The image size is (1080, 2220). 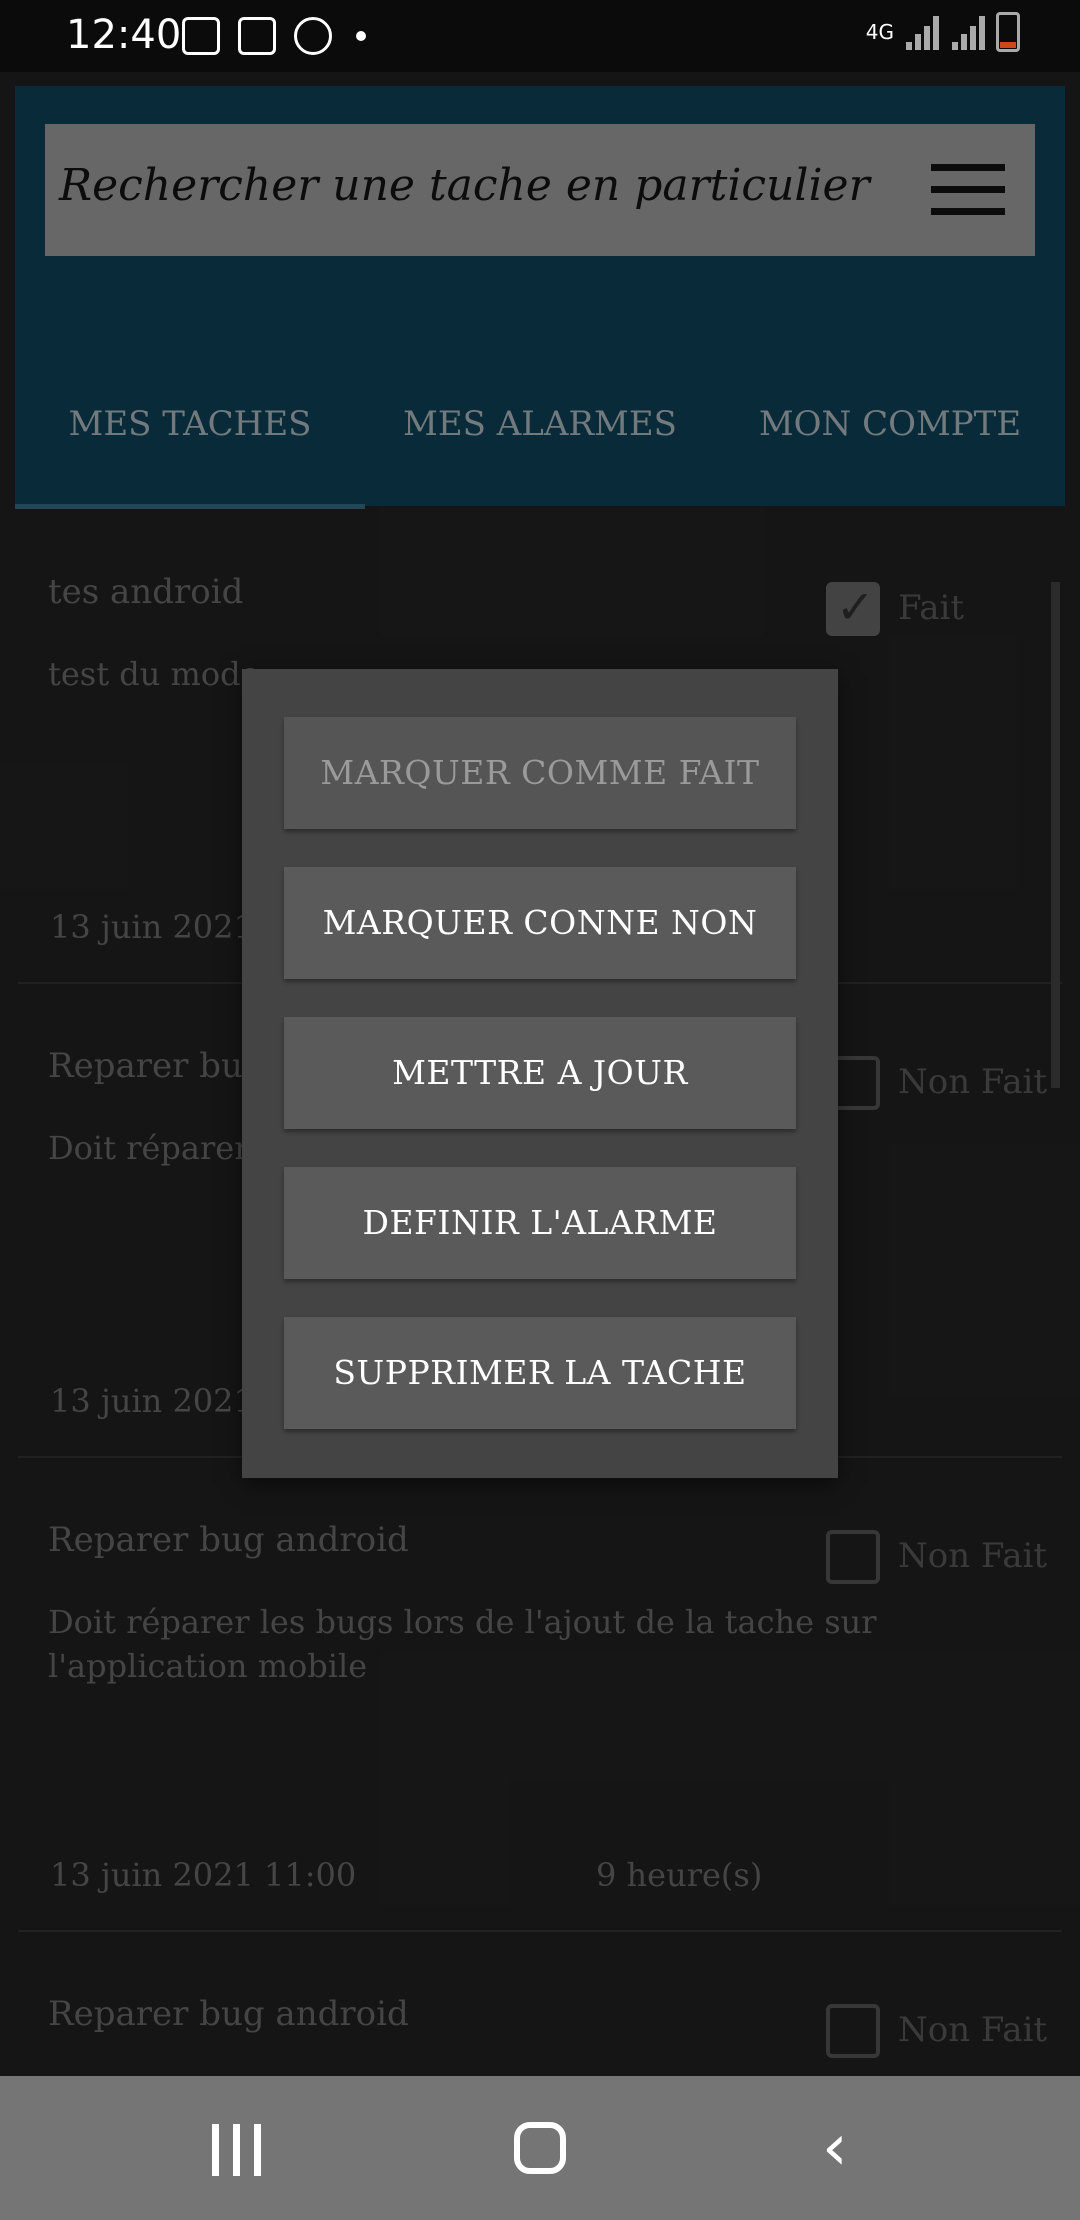 What do you see at coordinates (540, 773) in the screenshot?
I see `mark-done-button: MARQUER COMME FAIT` at bounding box center [540, 773].